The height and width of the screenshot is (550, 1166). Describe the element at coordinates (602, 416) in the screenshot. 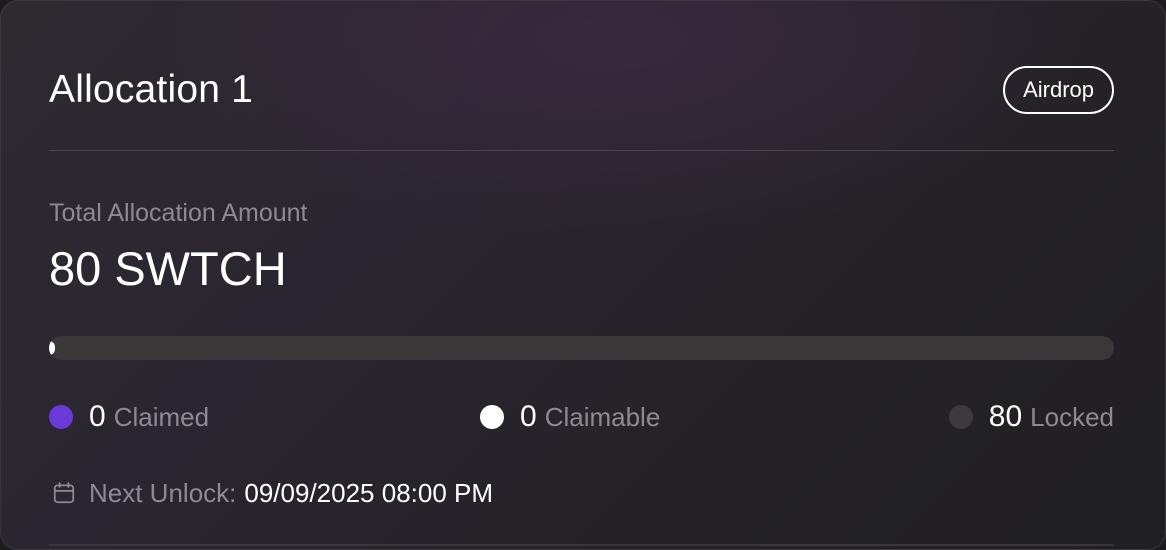

I see `claimable-label: Claimable` at that location.